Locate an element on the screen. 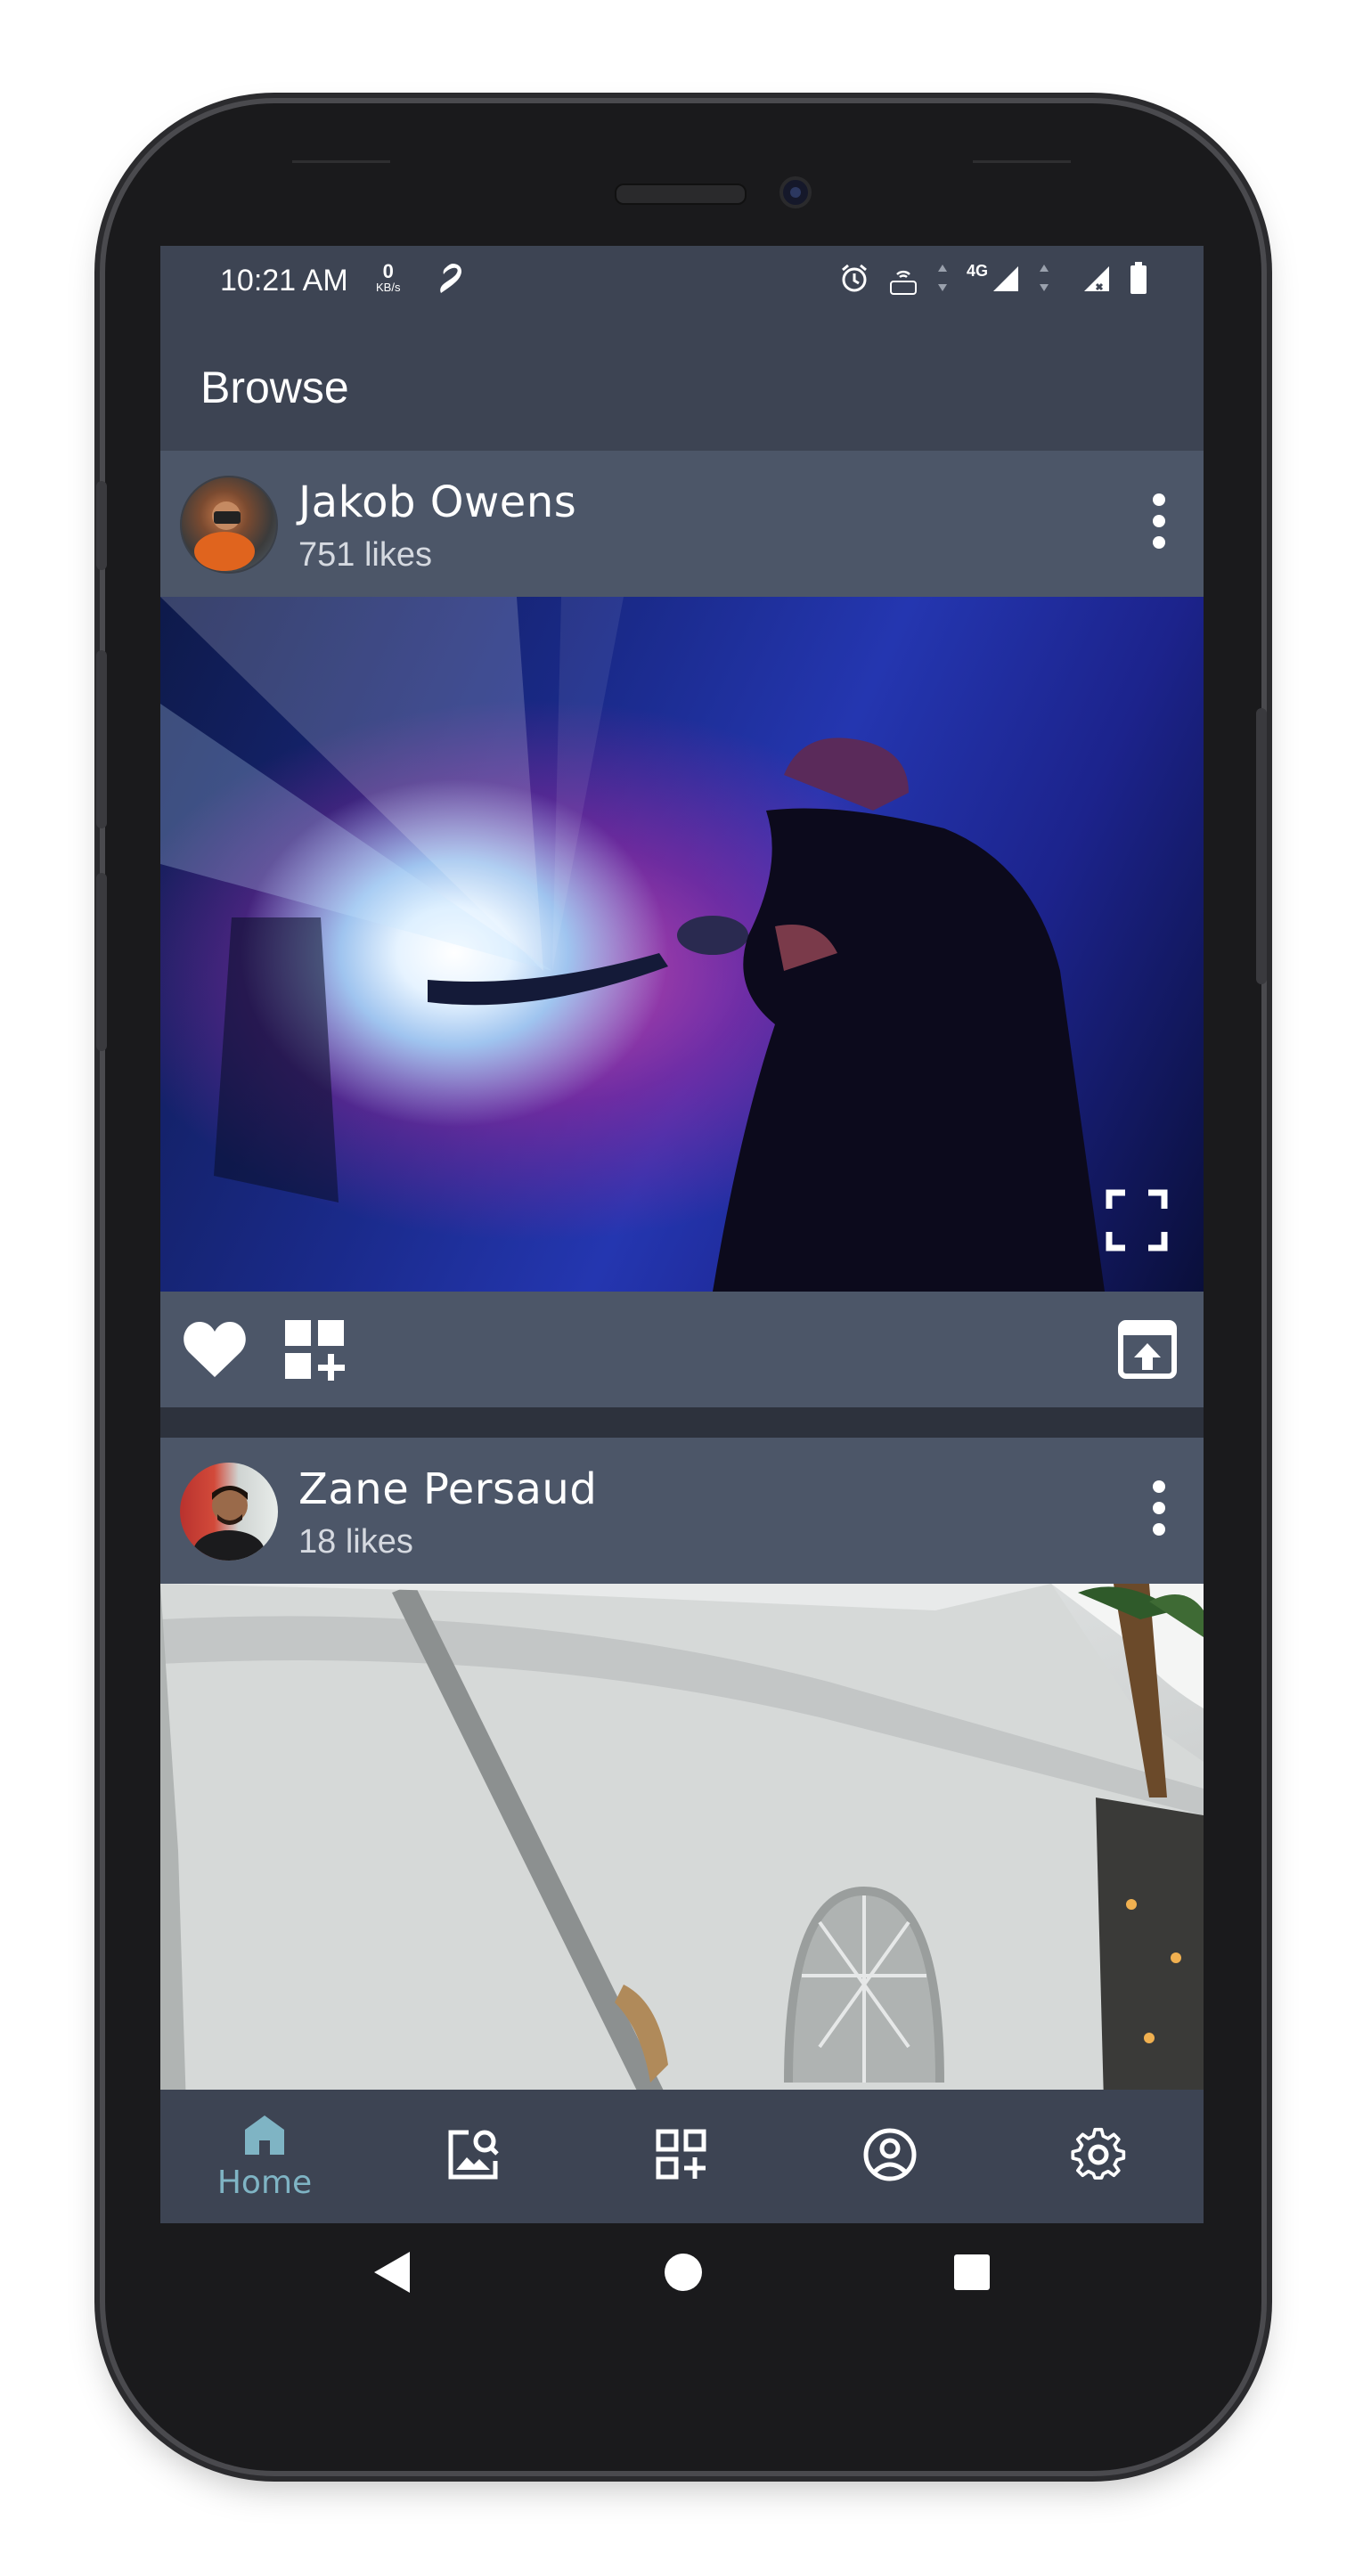 Image resolution: width=1363 pixels, height=2576 pixels. nav-label: Home is located at coordinates (265, 2183).